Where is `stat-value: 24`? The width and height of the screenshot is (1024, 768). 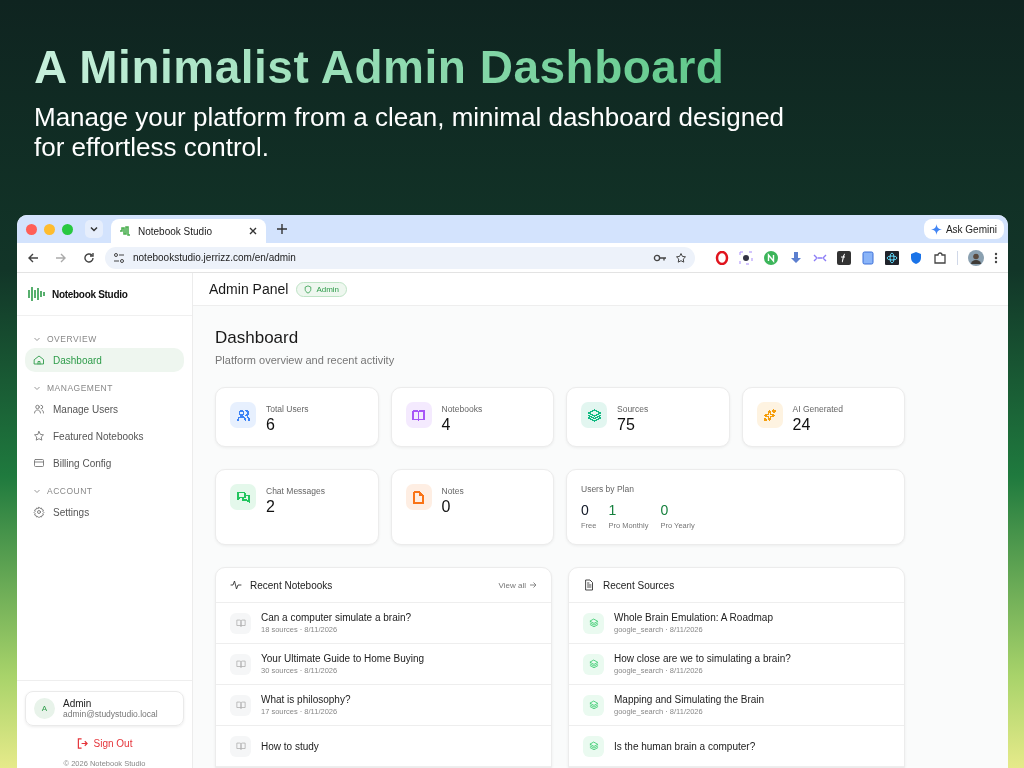
stat-value: 24 is located at coordinates (802, 425).